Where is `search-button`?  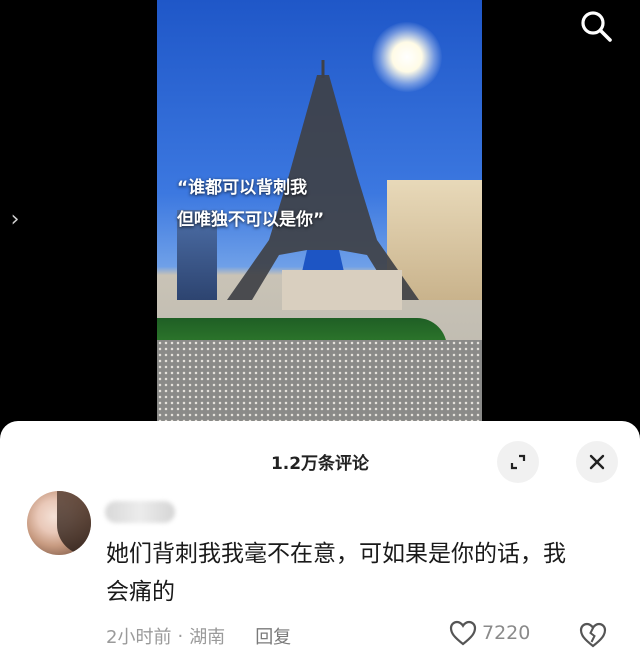 search-button is located at coordinates (596, 26).